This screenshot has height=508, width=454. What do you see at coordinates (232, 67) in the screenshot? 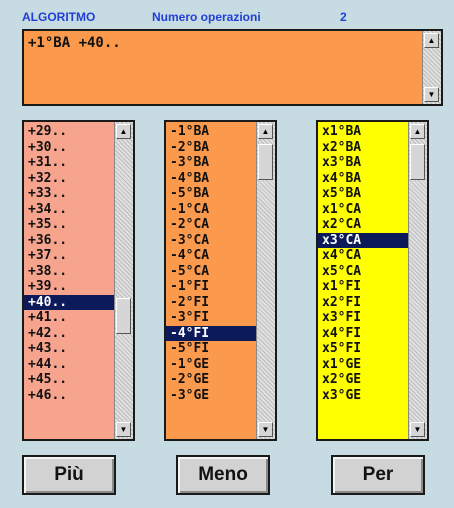
I see `algorithm-textbox: +1°BA +40.. ▲ ▼` at bounding box center [232, 67].